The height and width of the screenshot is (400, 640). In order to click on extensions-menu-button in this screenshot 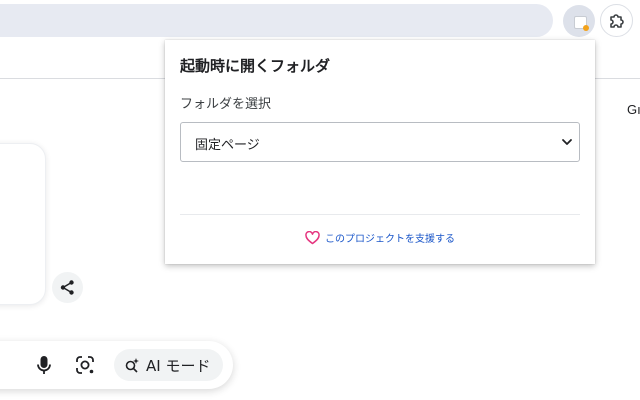, I will do `click(616, 20)`.